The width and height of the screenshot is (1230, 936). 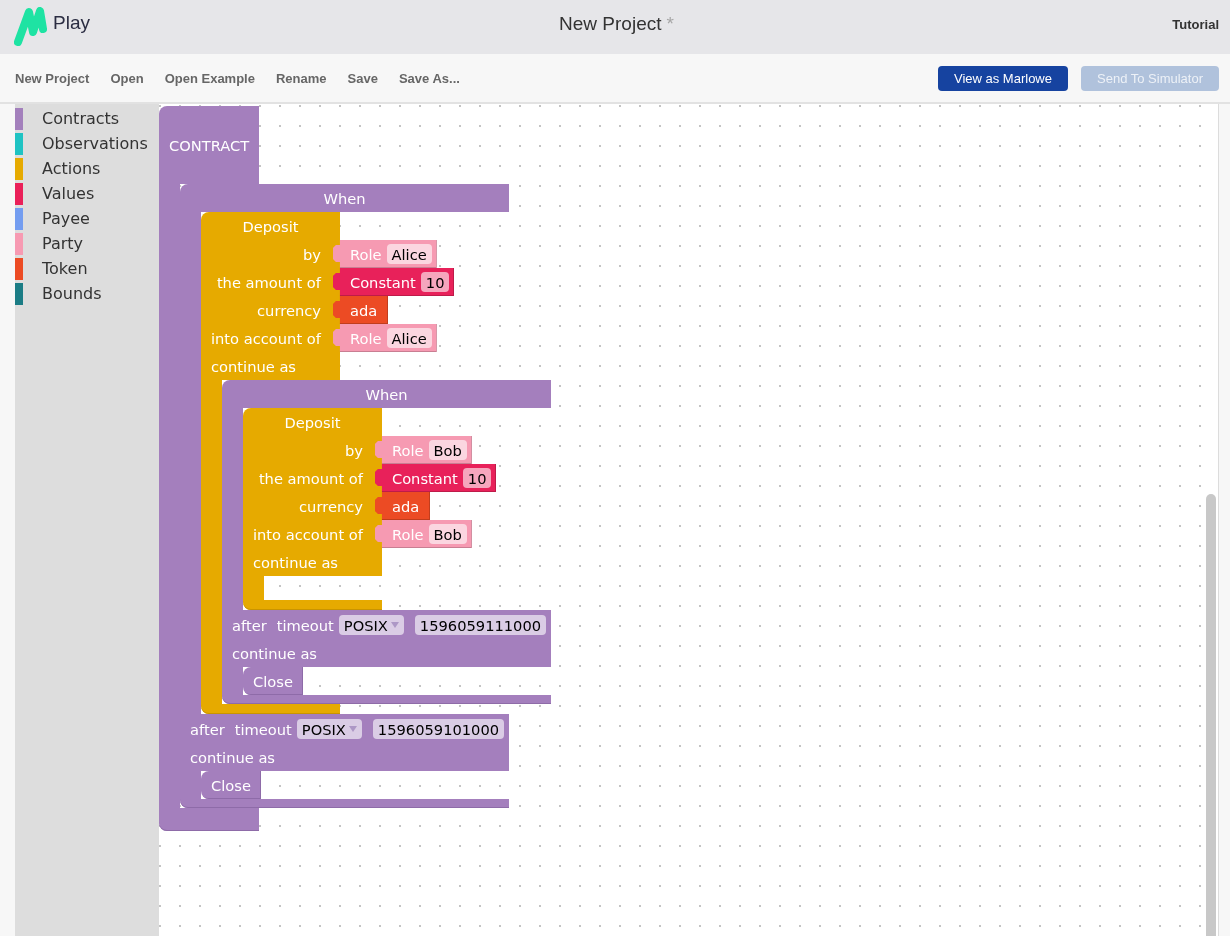 I want to click on toolbox-category: Observations, so click(x=81, y=143).